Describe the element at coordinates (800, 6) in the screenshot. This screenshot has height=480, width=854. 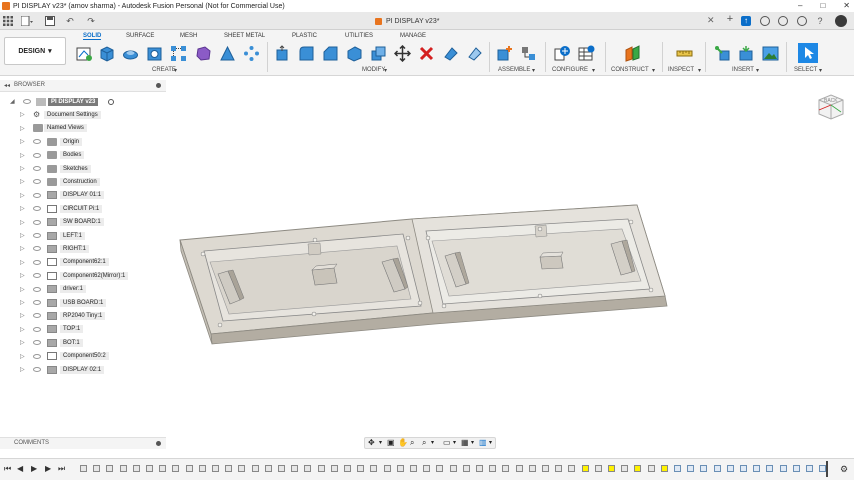
I see `minimize-button: –` at that location.